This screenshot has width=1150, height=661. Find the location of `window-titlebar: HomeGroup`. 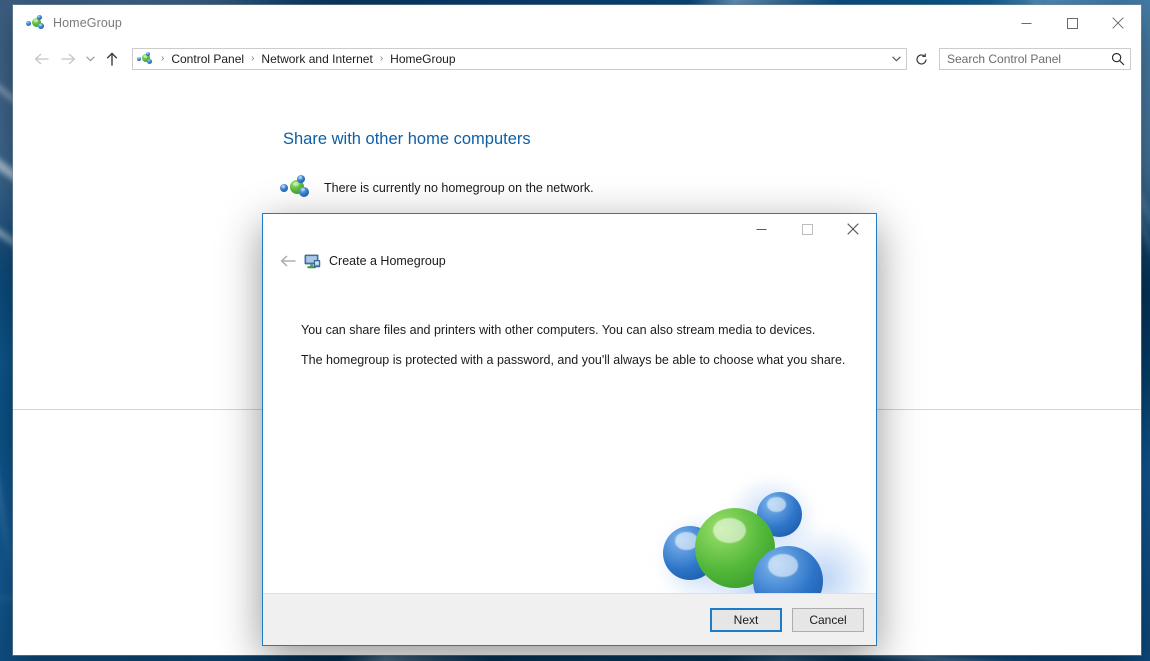

window-titlebar: HomeGroup is located at coordinates (577, 23).